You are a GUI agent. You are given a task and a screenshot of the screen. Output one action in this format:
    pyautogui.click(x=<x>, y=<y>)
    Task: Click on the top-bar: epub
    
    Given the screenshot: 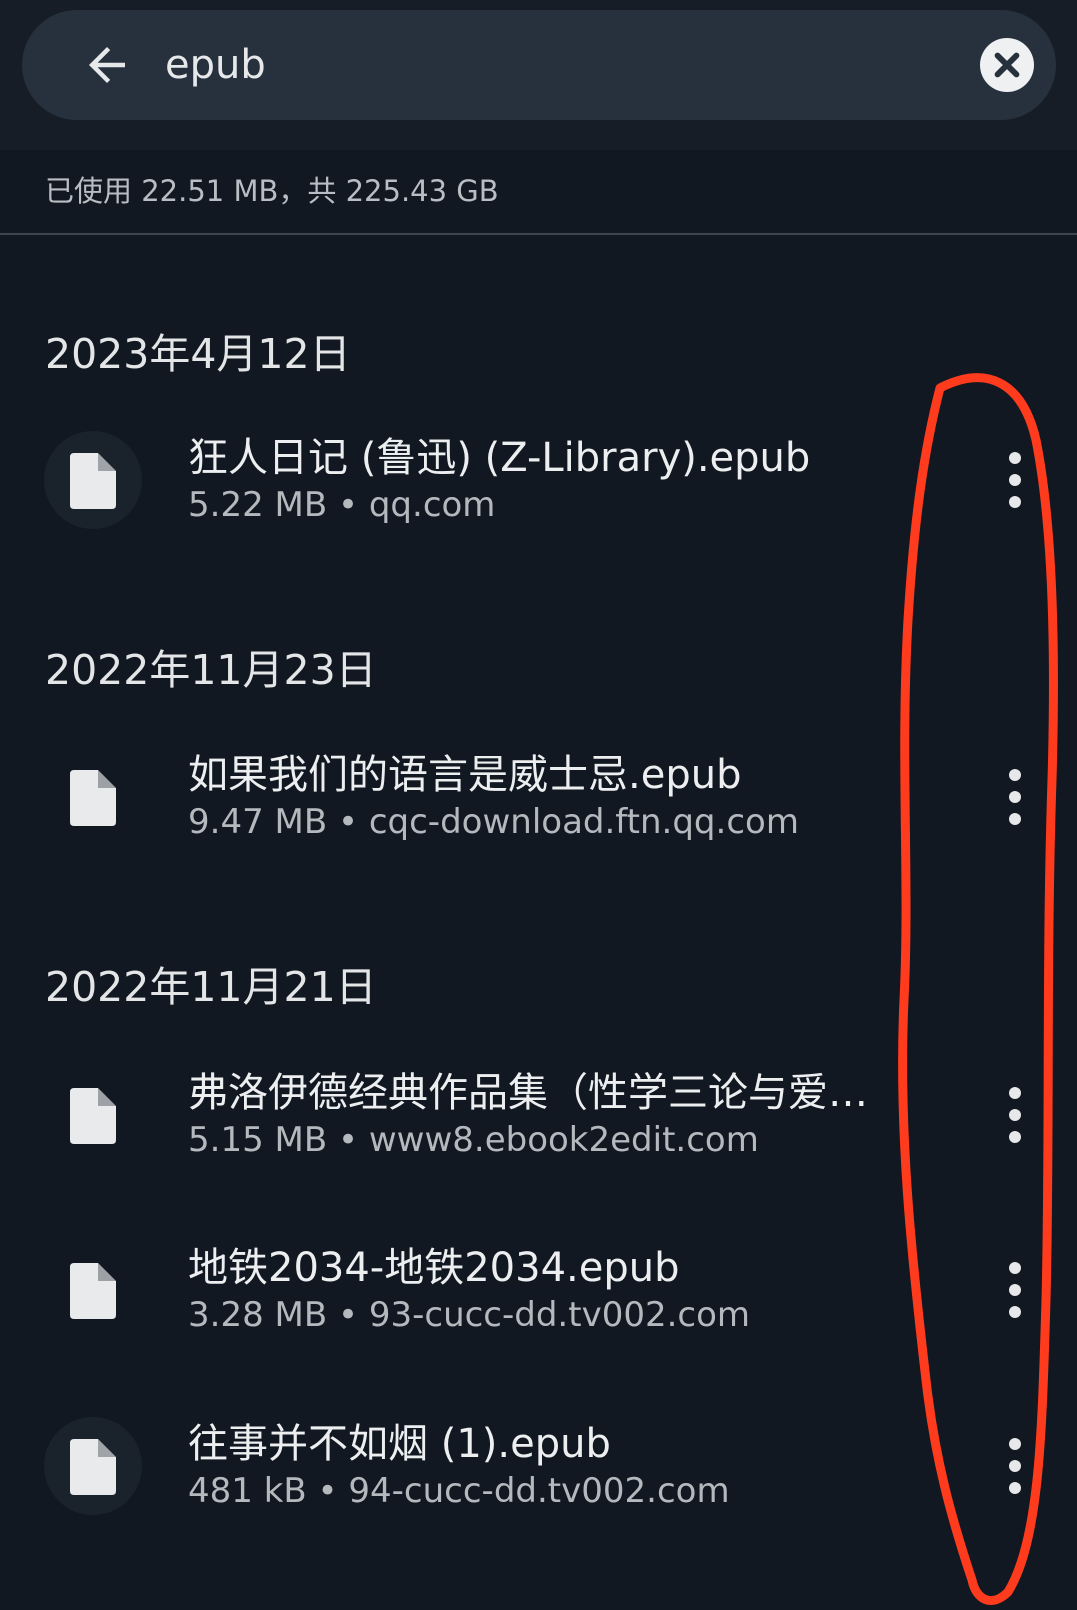 What is the action you would take?
    pyautogui.click(x=538, y=75)
    